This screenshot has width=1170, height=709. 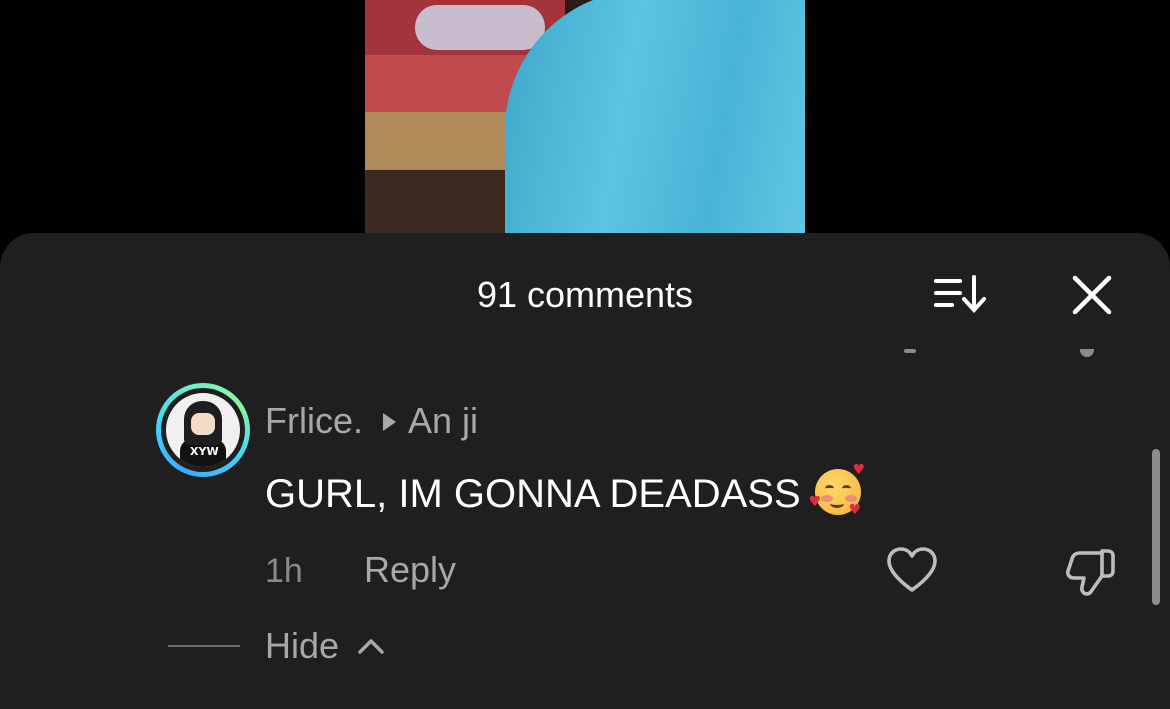 I want to click on comment-text: GURL, IM GONNA DEADASS, so click(x=533, y=494).